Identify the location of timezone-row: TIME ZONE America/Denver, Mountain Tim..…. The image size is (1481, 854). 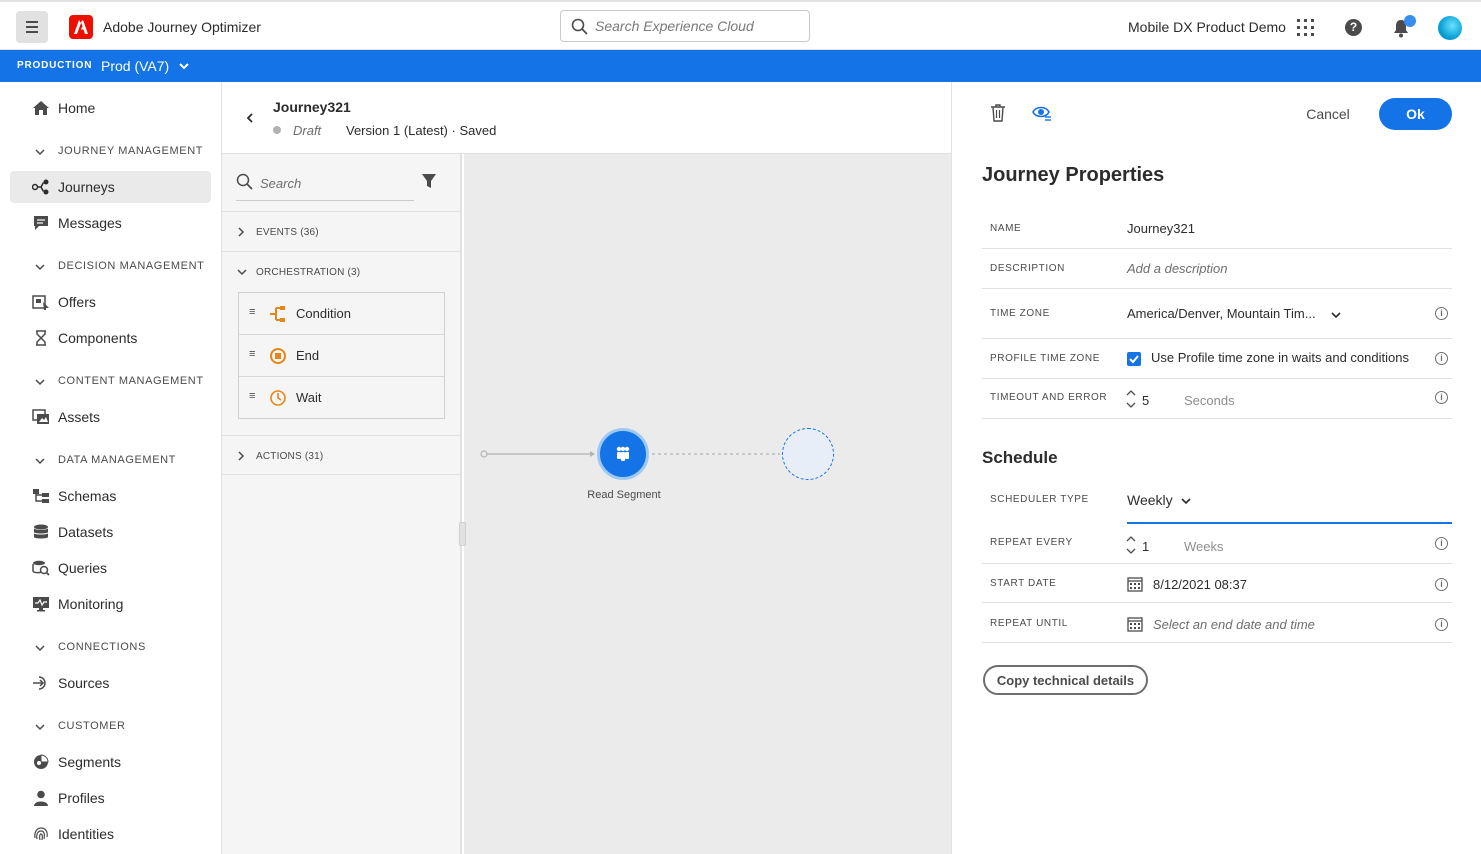
(1217, 314).